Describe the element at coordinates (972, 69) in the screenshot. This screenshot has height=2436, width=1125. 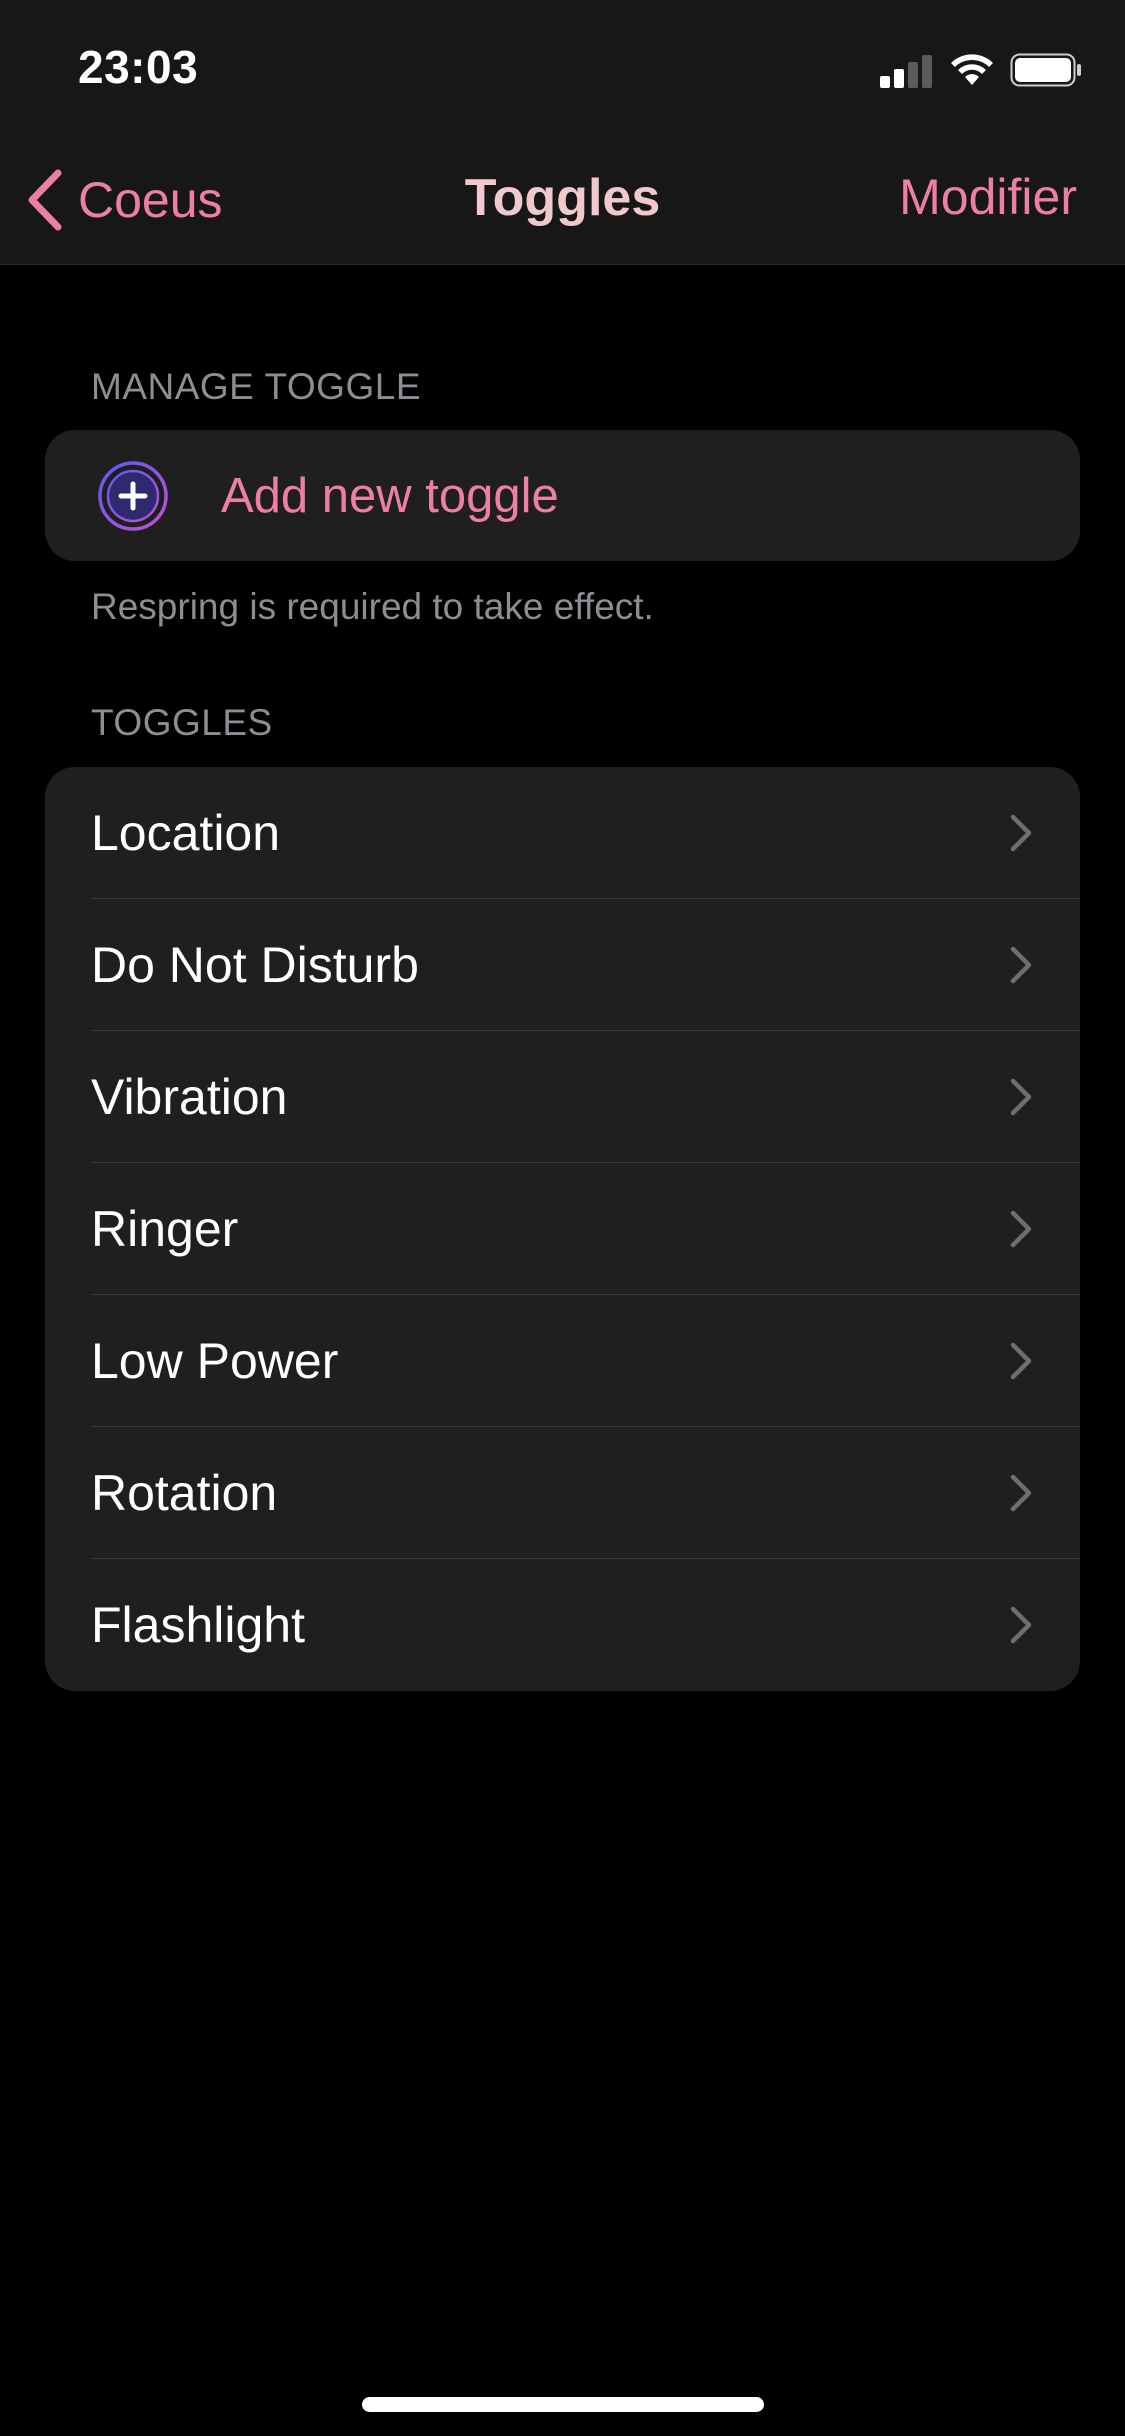
I see `wifi-icon` at that location.